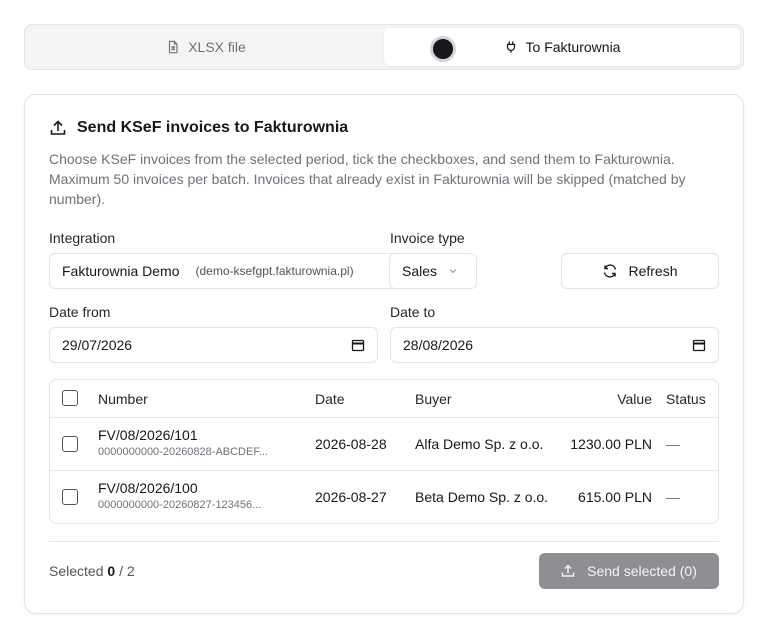 This screenshot has height=638, width=768. What do you see at coordinates (217, 47) in the screenshot?
I see `tab-label: XLSX file` at bounding box center [217, 47].